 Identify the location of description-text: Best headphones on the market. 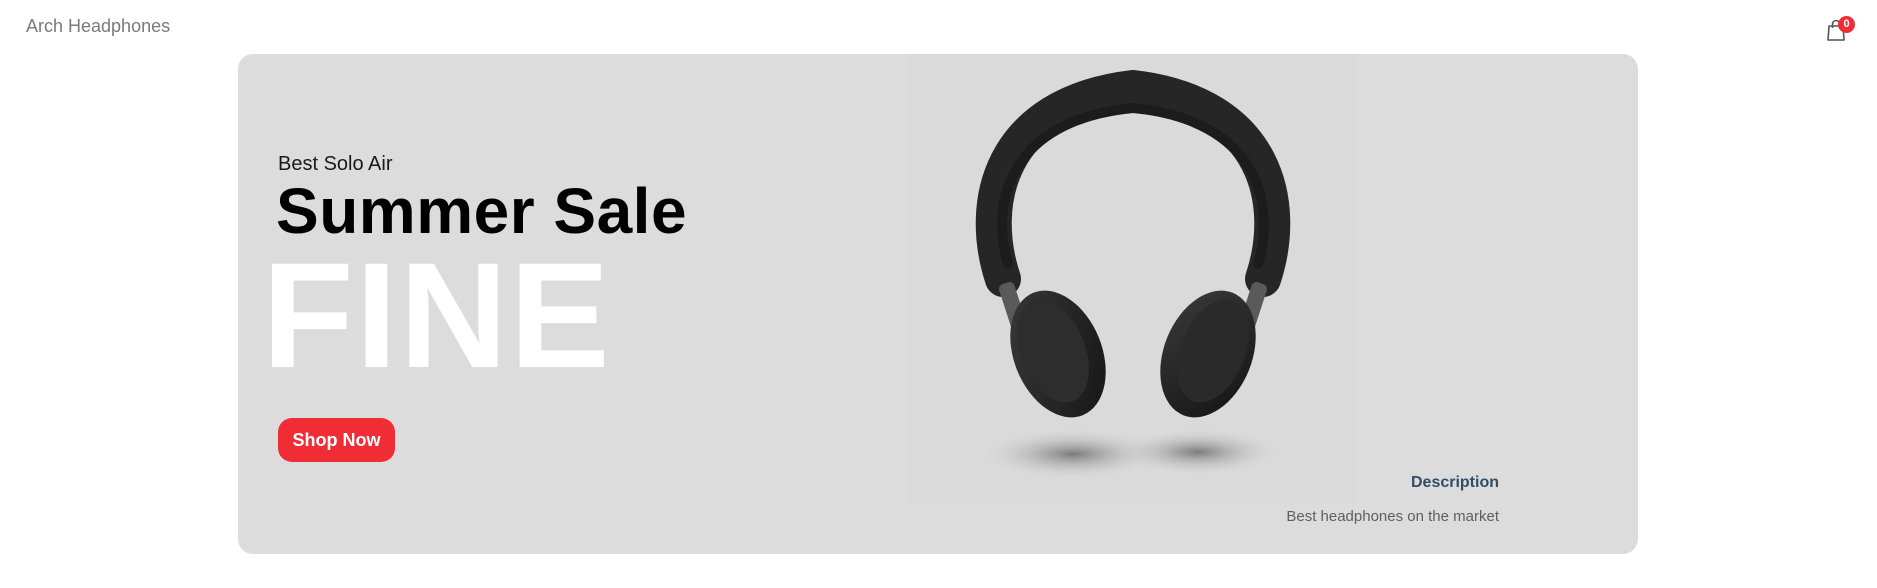
(1392, 516).